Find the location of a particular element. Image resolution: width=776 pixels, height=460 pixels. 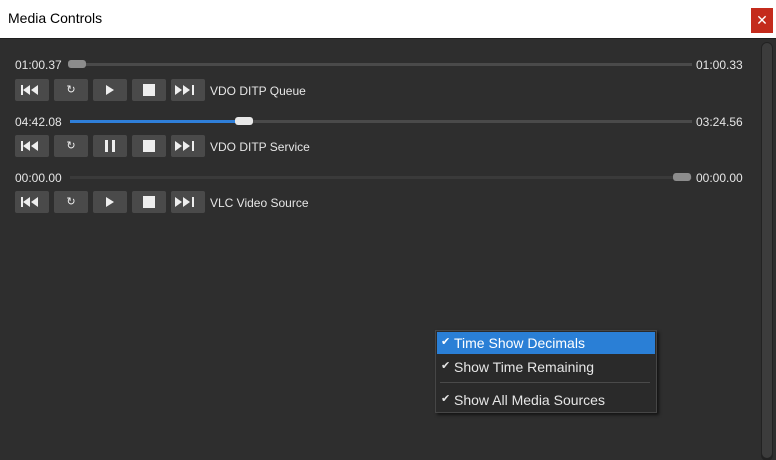

menu-item-show-time-remaining: ✔ Show Time Remaining is located at coordinates (546, 367).